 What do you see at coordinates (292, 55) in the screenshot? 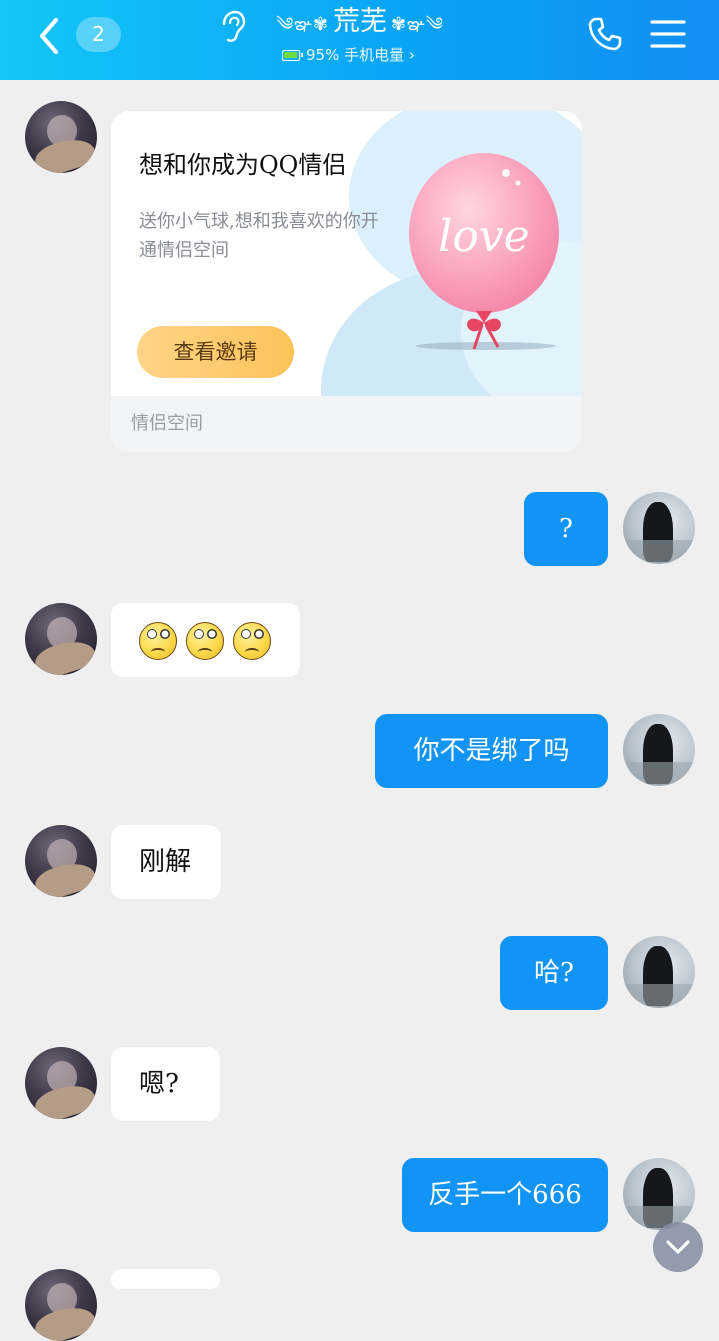
I see `battery-icon` at bounding box center [292, 55].